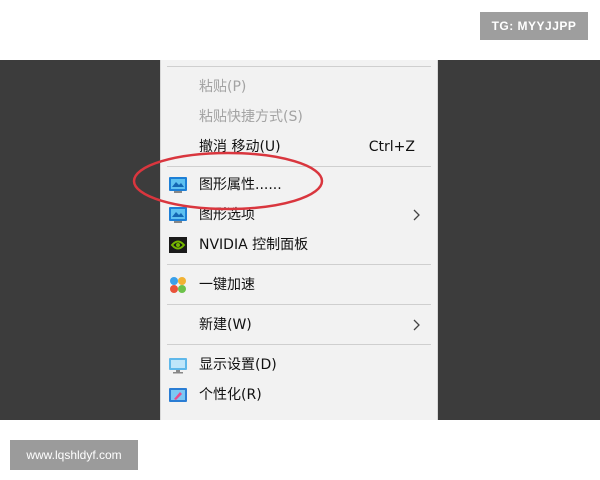 The image size is (600, 480). What do you see at coordinates (299, 395) in the screenshot?
I see `menu-item-personalize: 个性化(R)` at bounding box center [299, 395].